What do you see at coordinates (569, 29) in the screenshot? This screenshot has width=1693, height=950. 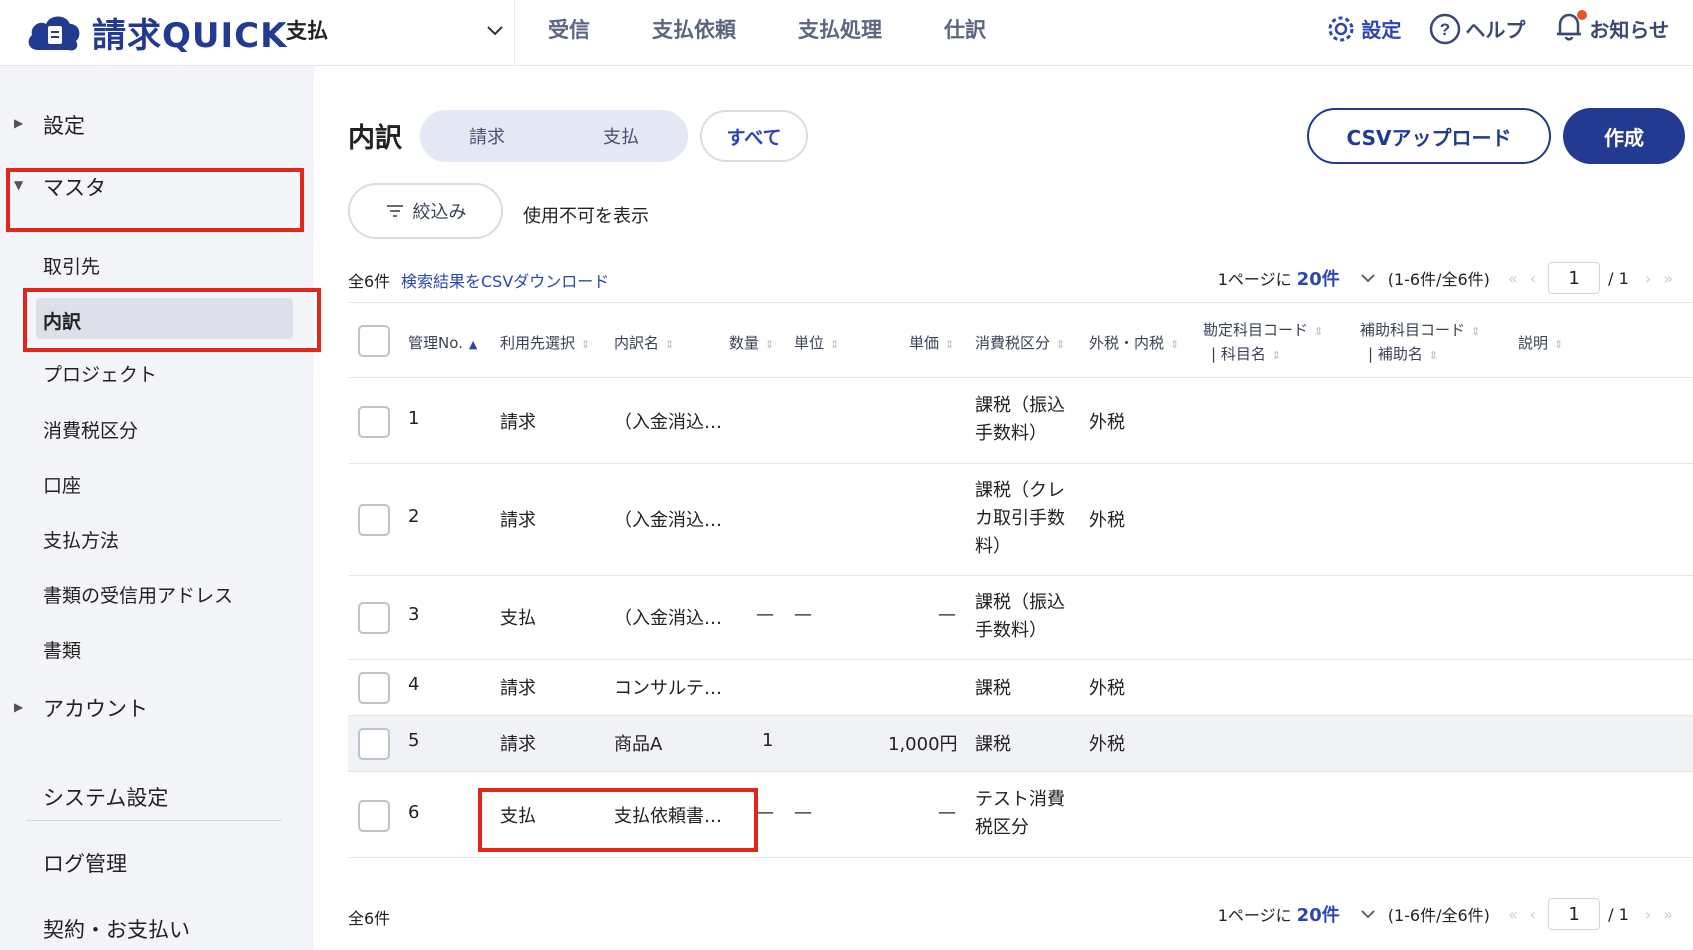 I see `nav-item-receive: 受信` at bounding box center [569, 29].